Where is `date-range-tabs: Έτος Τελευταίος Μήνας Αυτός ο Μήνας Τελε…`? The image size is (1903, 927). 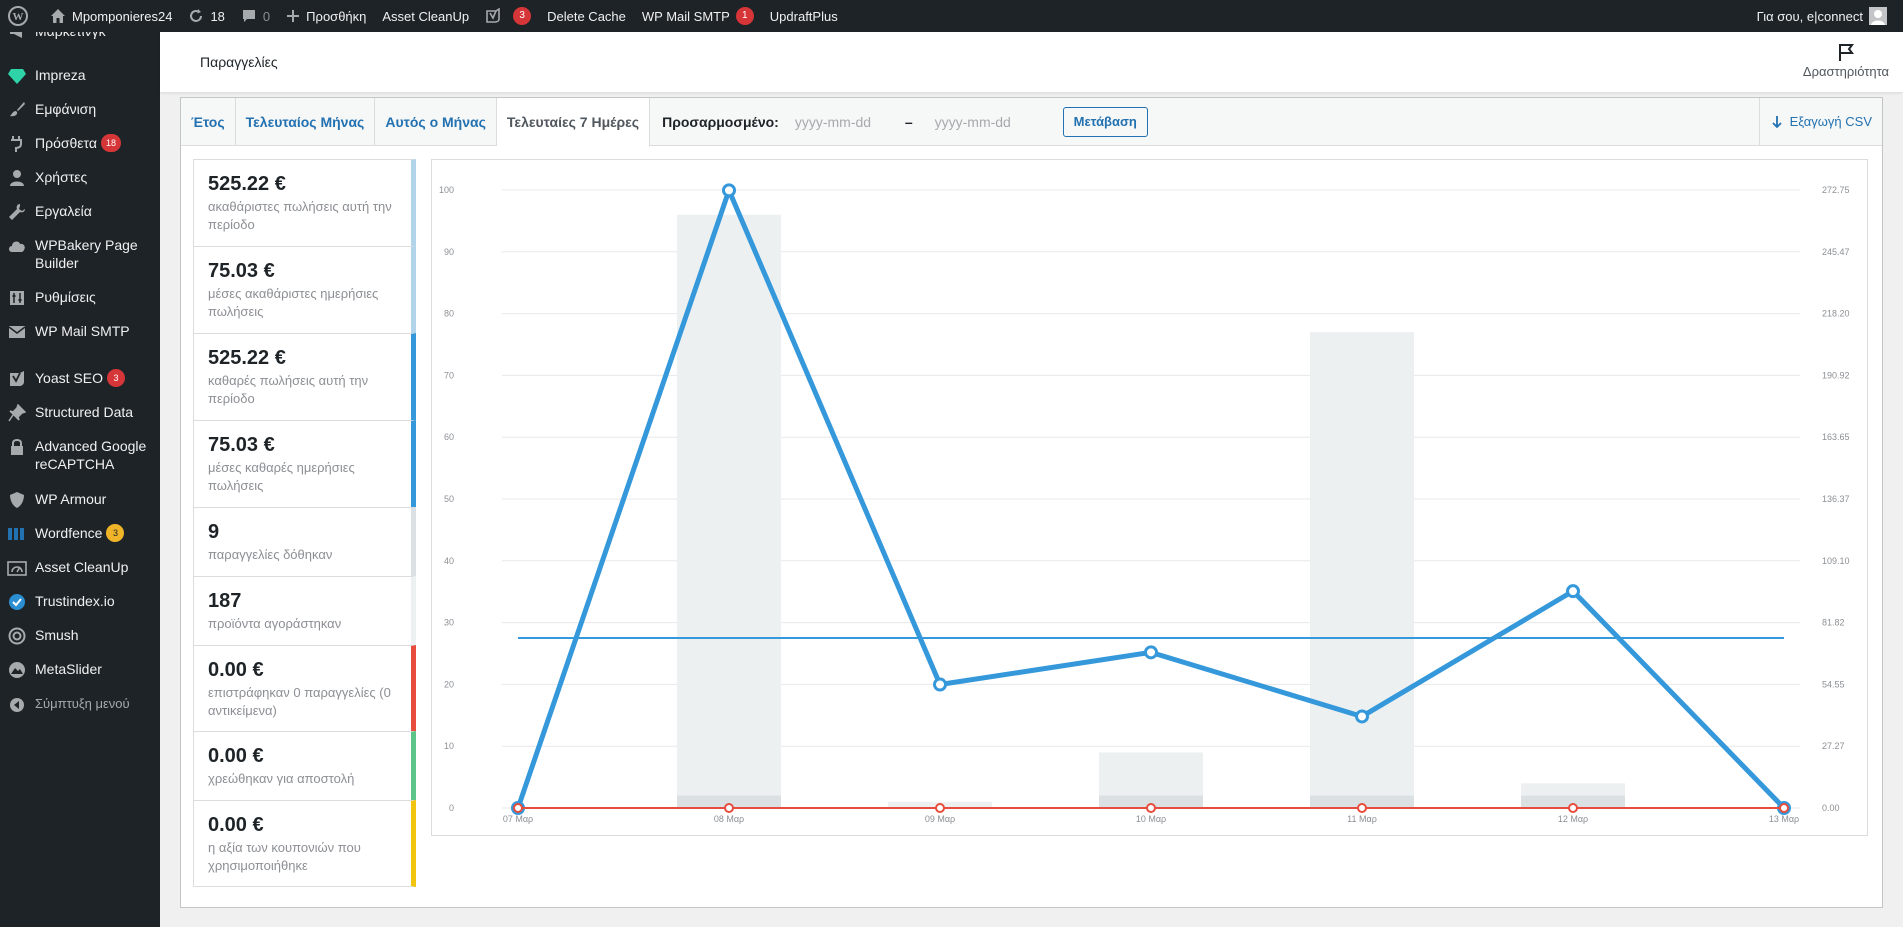 date-range-tabs: Έτος Τελευταίος Μήνας Αυτός ο Μήνας Τελε… is located at coordinates (1031, 122).